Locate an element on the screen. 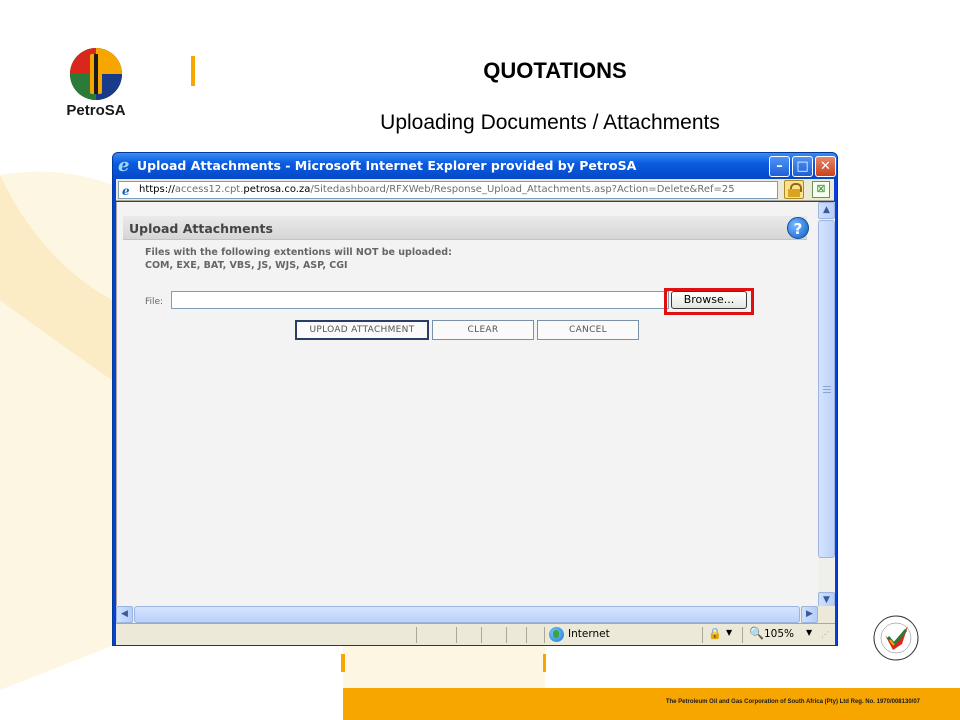 The image size is (960, 720). close-button: ✕ is located at coordinates (825, 166).